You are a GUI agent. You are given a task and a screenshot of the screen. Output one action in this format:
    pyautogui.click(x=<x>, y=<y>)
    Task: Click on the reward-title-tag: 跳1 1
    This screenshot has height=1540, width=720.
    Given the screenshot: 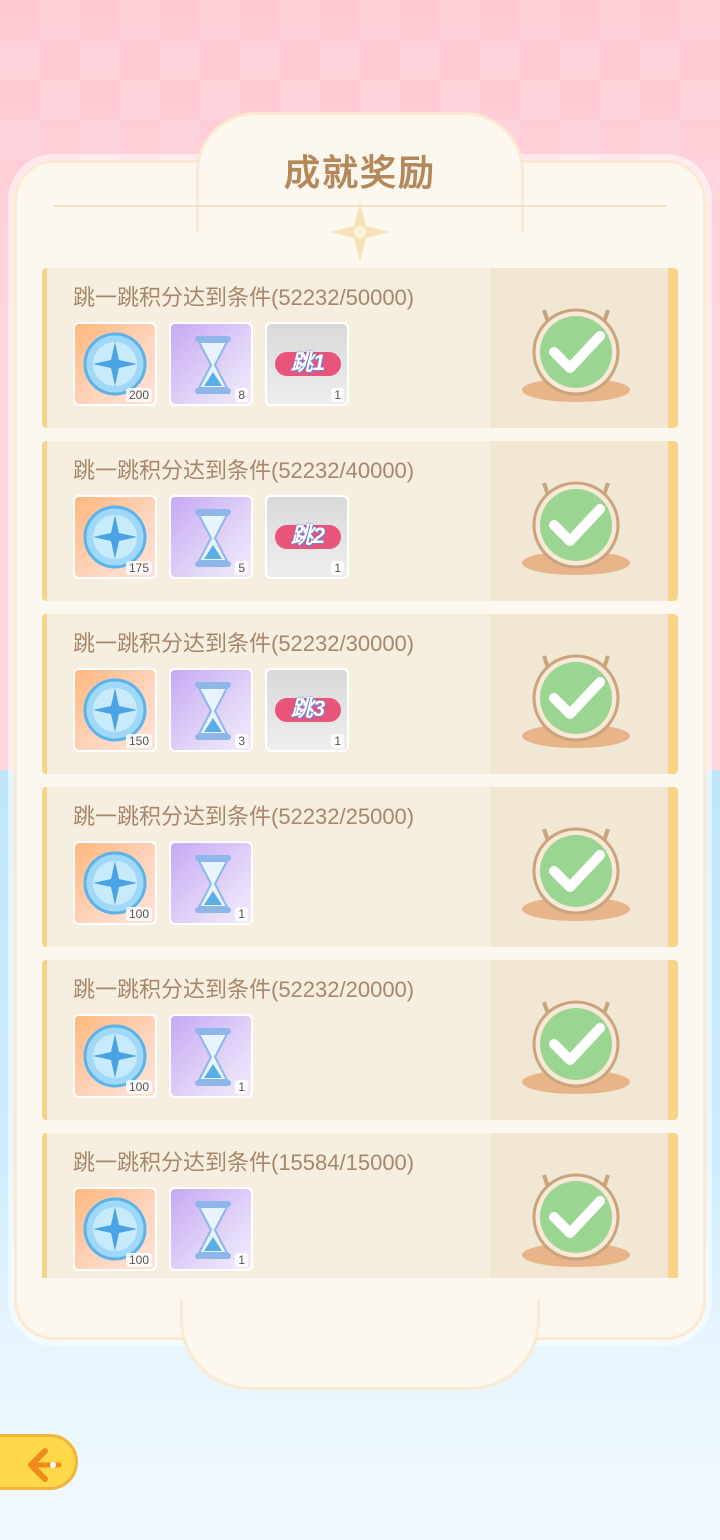 What is the action you would take?
    pyautogui.click(x=307, y=364)
    